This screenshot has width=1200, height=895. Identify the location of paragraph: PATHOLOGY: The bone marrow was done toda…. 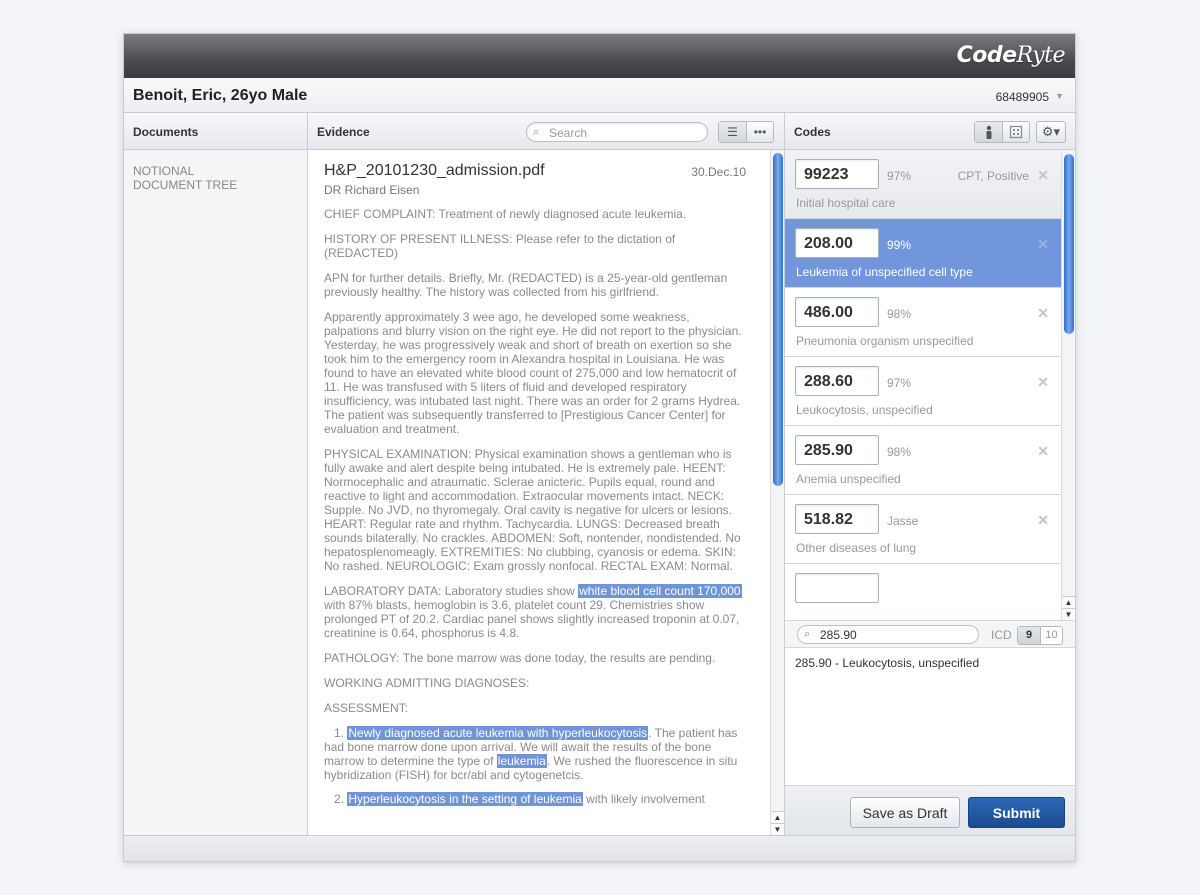
(520, 658).